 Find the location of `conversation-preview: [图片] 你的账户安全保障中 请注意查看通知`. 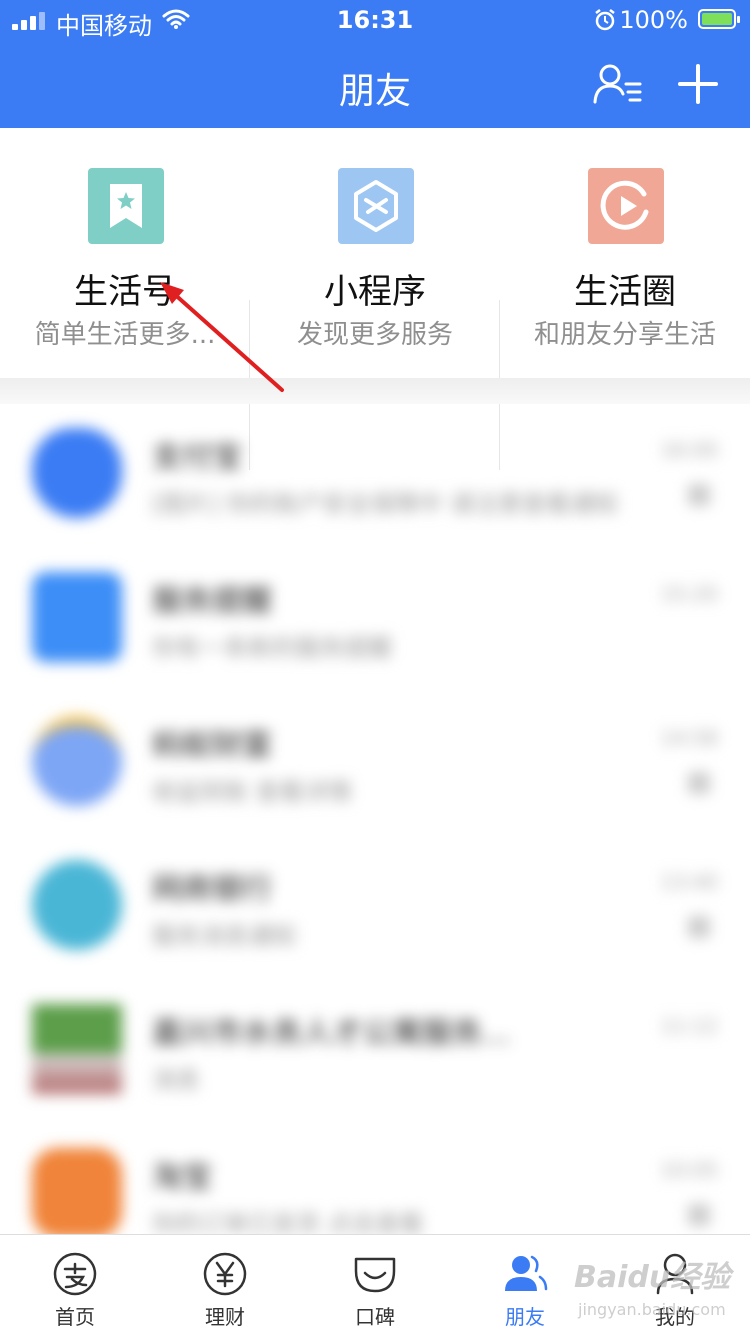

conversation-preview: [图片] 你的账户安全保障中 请注意查看通知 is located at coordinates (385, 504).